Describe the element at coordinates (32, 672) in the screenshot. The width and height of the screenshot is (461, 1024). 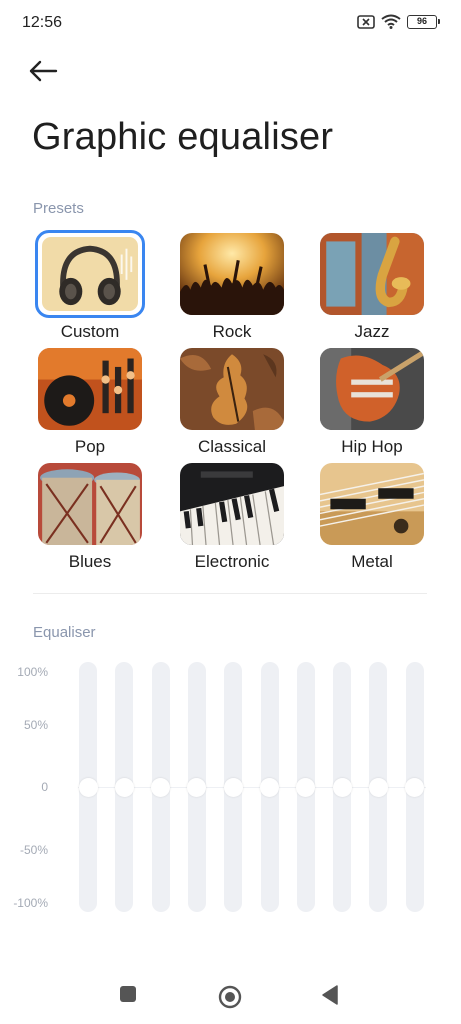
I see `axis-label-100: 100%` at that location.